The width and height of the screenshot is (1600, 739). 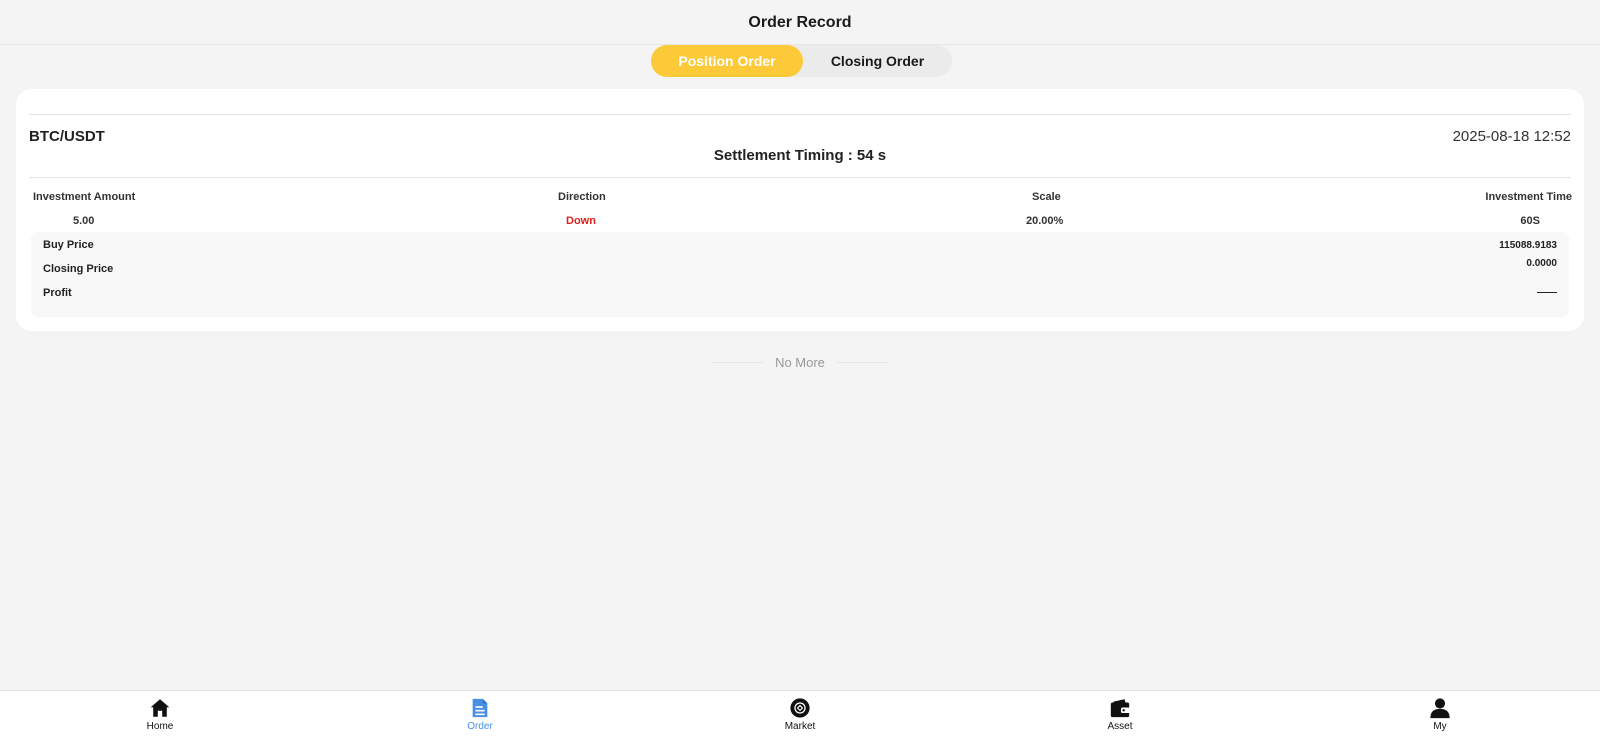 I want to click on nav-market: Market, so click(x=800, y=714).